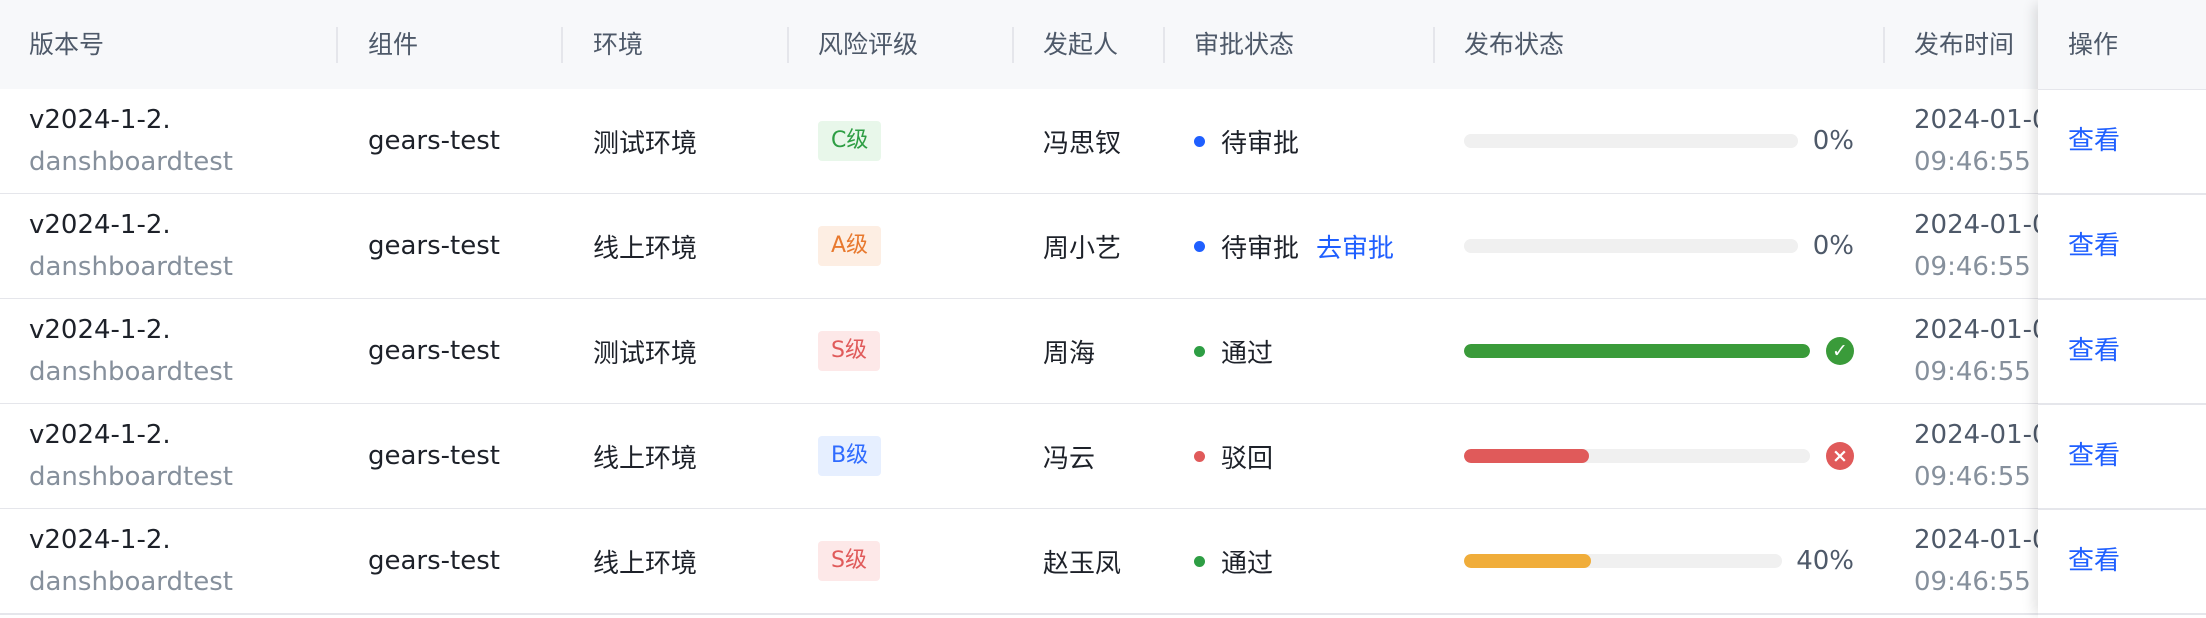 The image size is (2206, 618). What do you see at coordinates (1840, 351) in the screenshot?
I see `check-circle-icon: ✓` at bounding box center [1840, 351].